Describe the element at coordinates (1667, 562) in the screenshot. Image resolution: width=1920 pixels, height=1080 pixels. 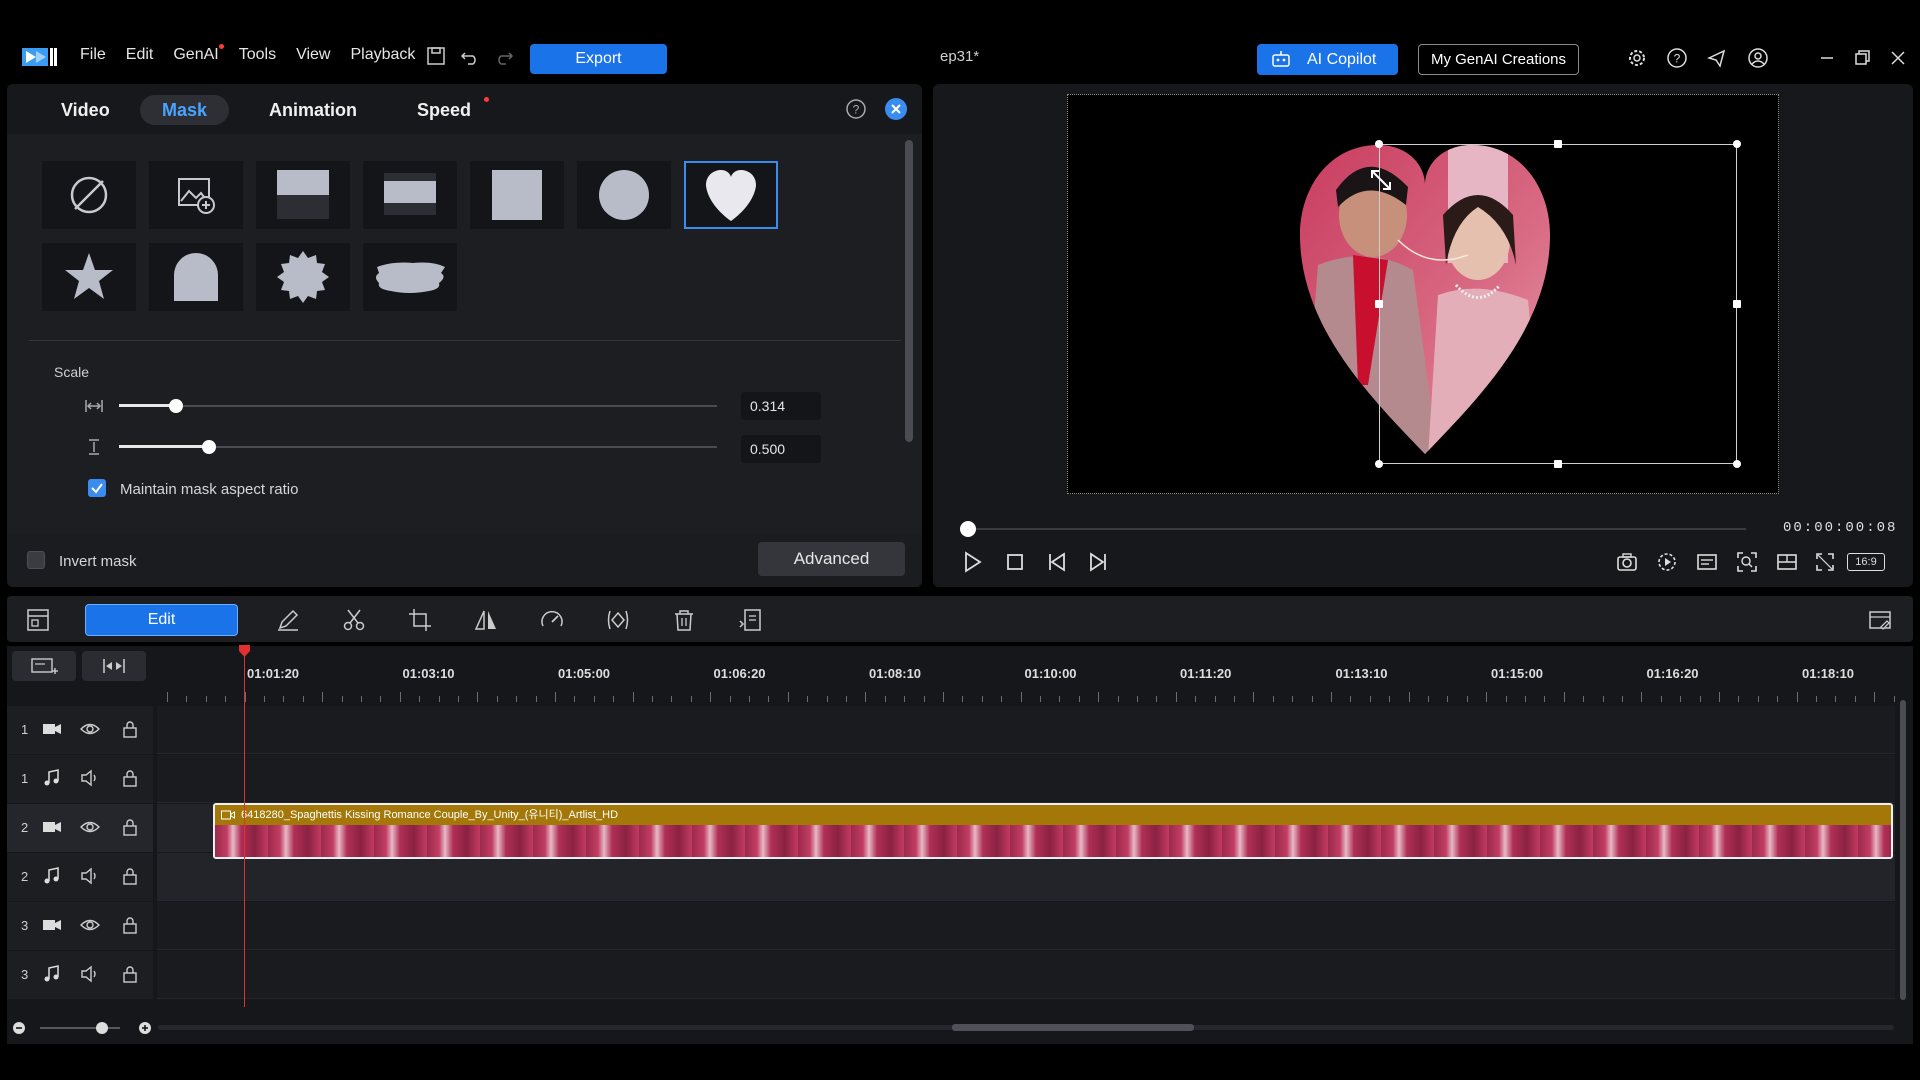
I see `preview-quality-icon` at that location.